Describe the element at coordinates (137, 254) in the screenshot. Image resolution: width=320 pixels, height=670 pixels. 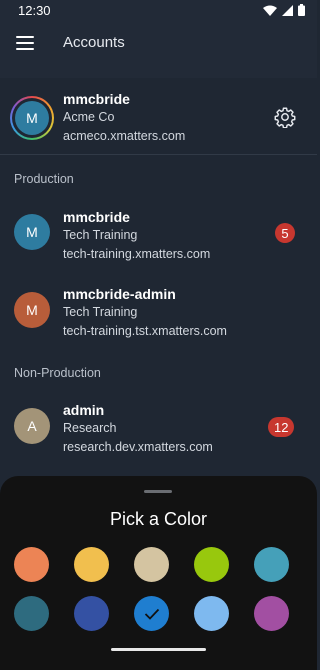
I see `account-host: tech-training.xmatters.com` at that location.